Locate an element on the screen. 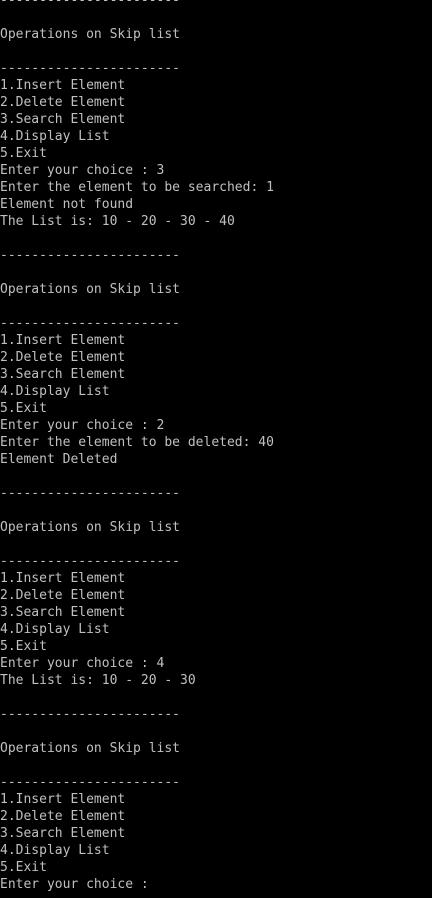 This screenshot has width=432, height=898. choice-prompt: Enter your choice : is located at coordinates (78, 884).